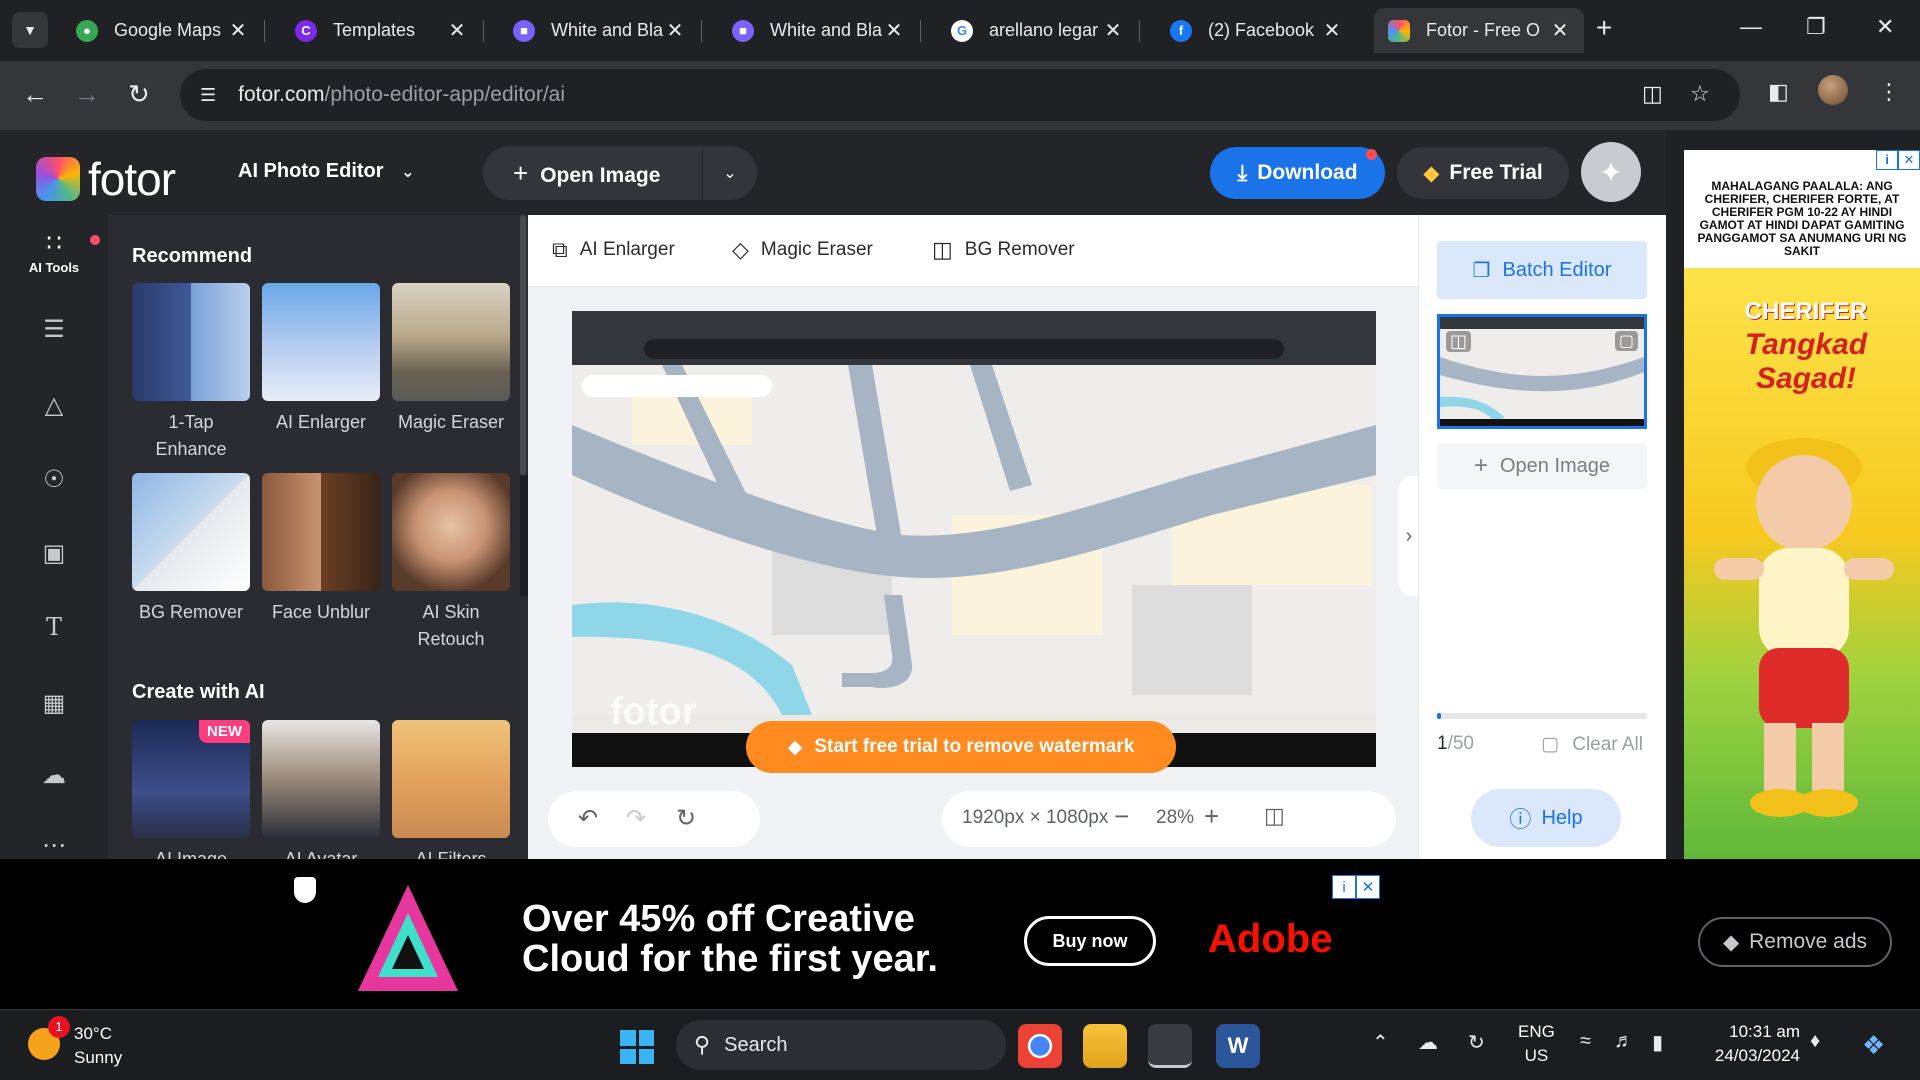 This screenshot has height=1080, width=1920. I want to click on back-arrow-icon: ←, so click(35, 94).